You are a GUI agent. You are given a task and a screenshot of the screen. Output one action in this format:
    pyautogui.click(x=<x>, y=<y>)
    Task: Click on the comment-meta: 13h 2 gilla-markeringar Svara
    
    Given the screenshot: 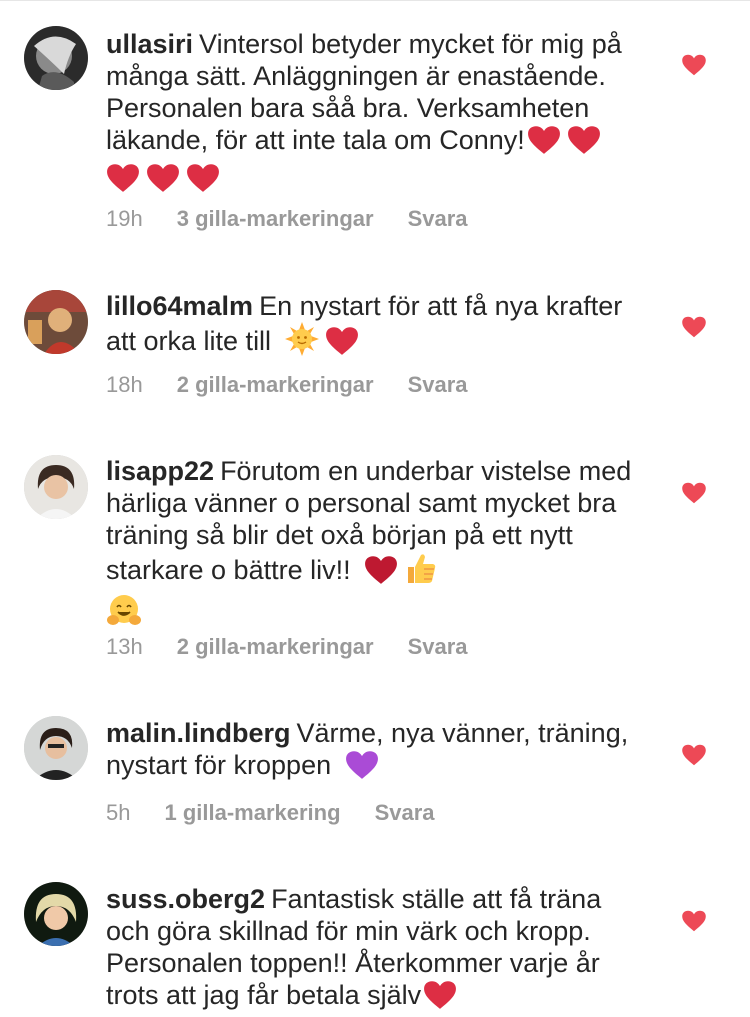 What is the action you would take?
    pyautogui.click(x=287, y=647)
    